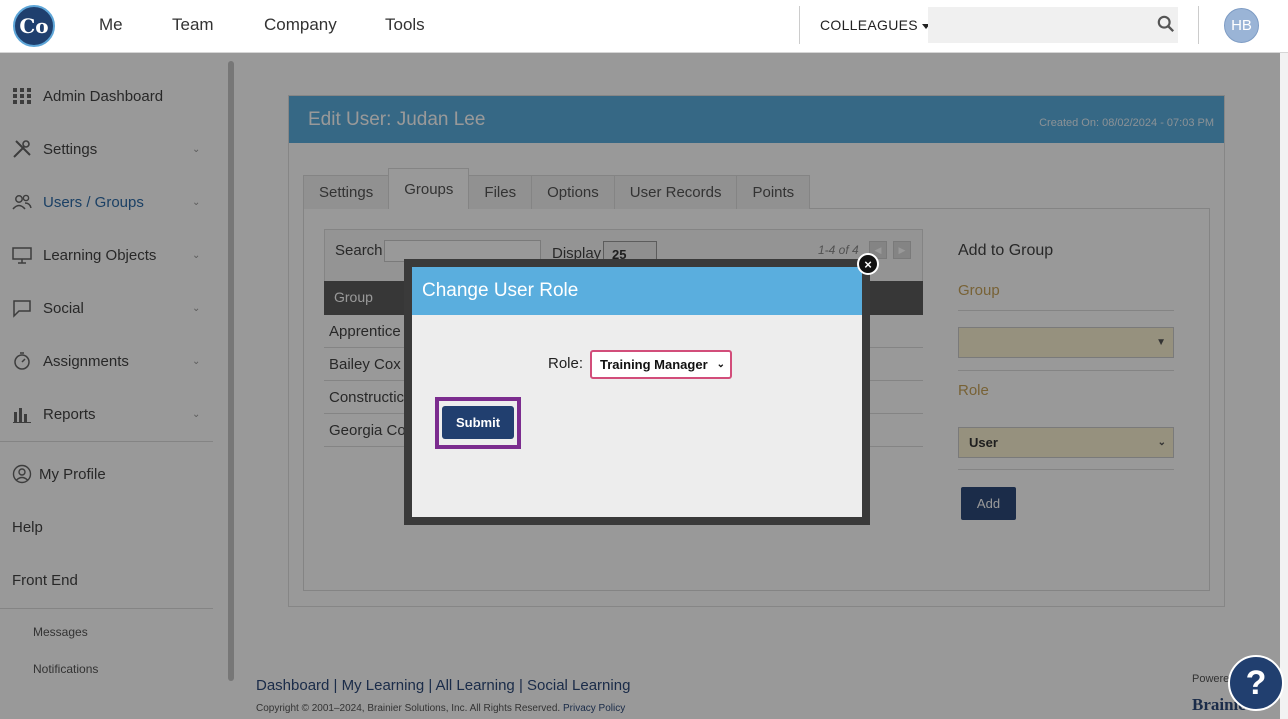 The width and height of the screenshot is (1288, 719). Describe the element at coordinates (566, 363) in the screenshot. I see `modal-role-label: Role:` at that location.